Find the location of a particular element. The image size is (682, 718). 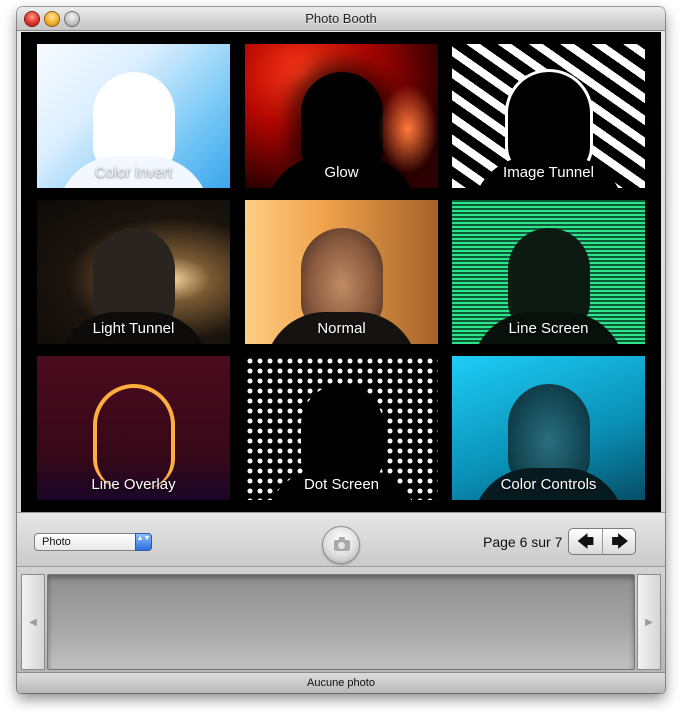

arrow-right-icon: 🡆 is located at coordinates (620, 541).